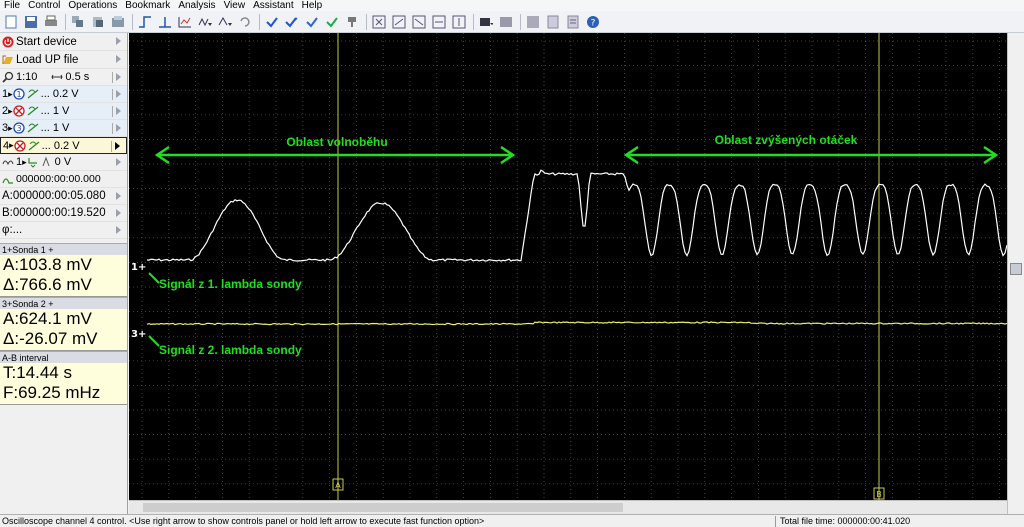  What do you see at coordinates (31, 22) in the screenshot?
I see `save-button` at bounding box center [31, 22].